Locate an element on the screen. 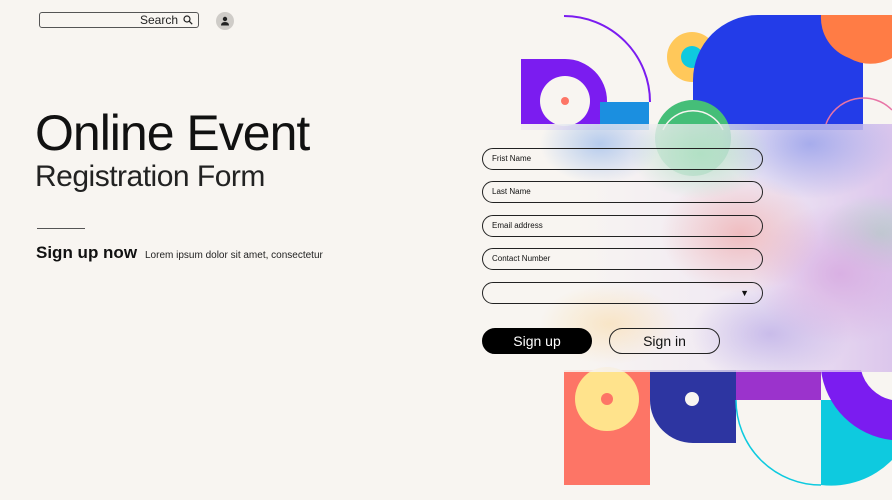  white-dot is located at coordinates (692, 399).